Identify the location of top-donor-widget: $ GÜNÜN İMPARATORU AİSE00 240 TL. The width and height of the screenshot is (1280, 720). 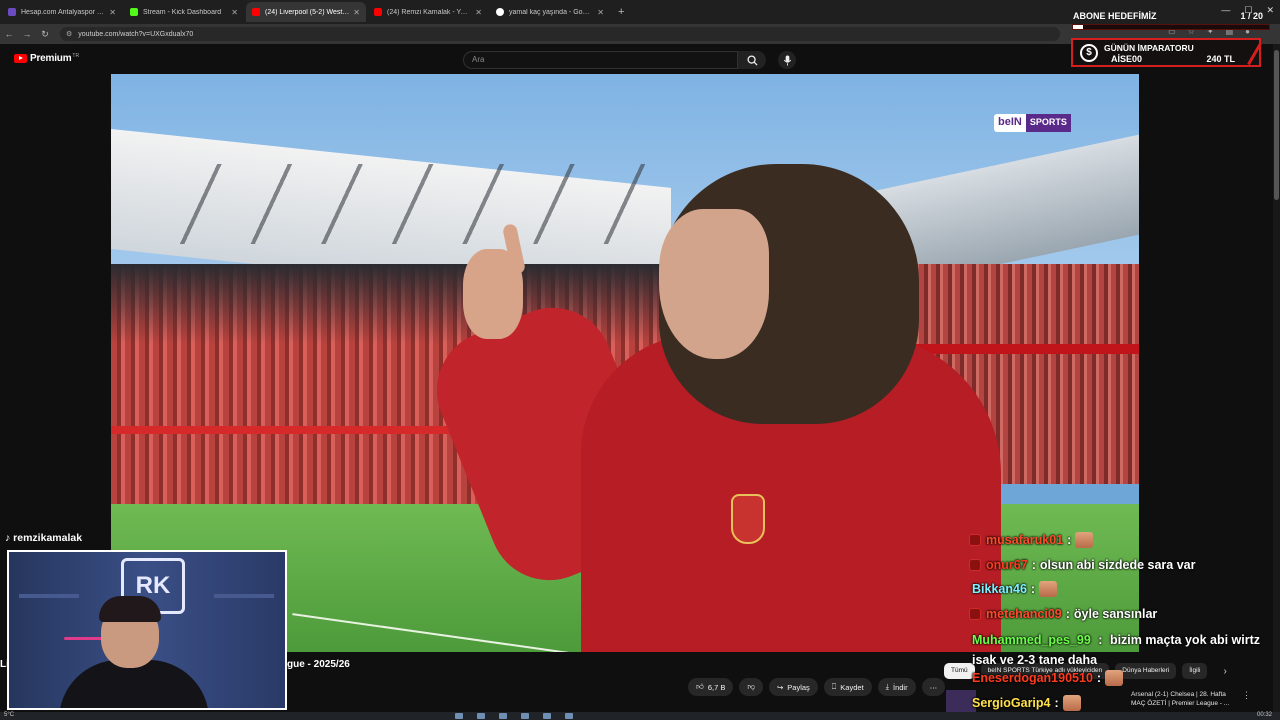
(1166, 52).